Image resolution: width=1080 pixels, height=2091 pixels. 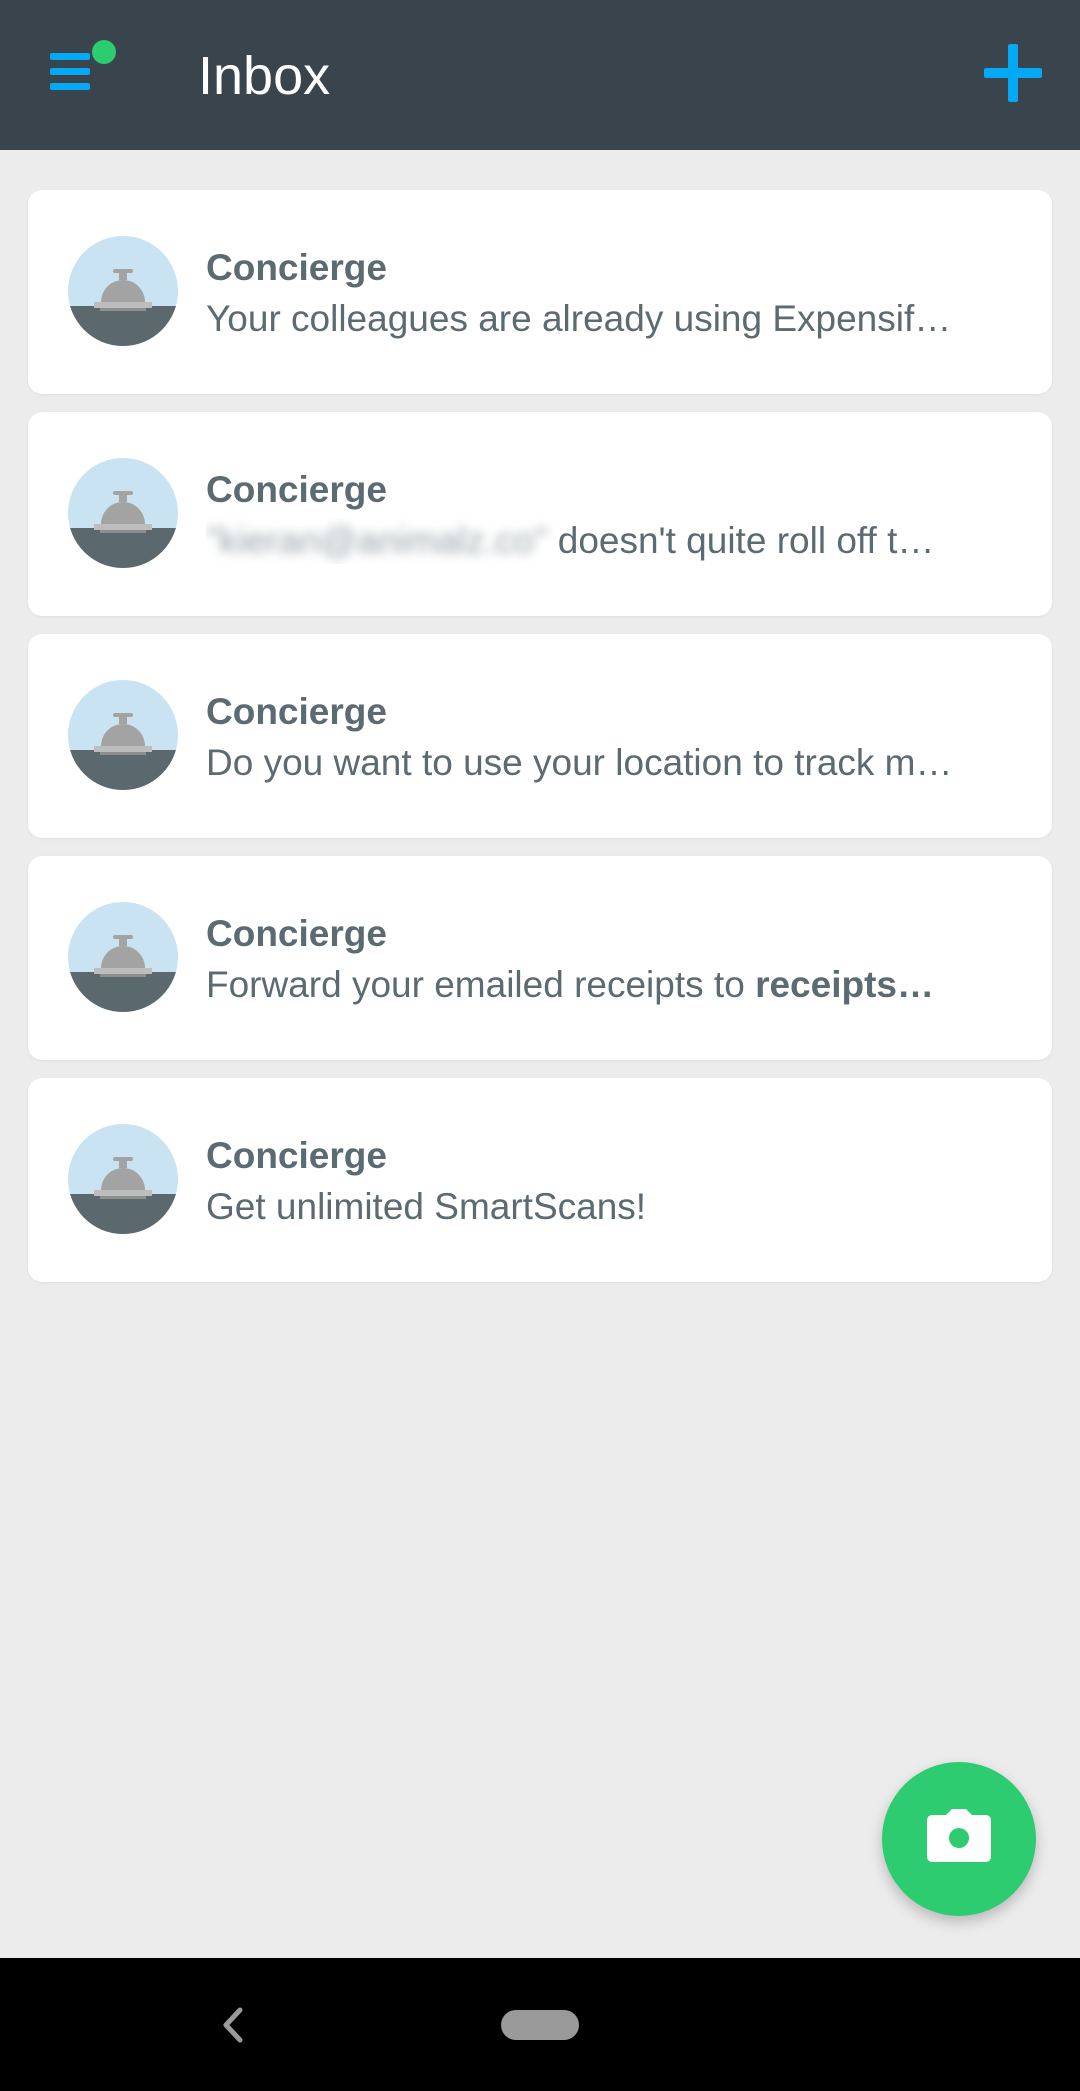 What do you see at coordinates (377, 540) in the screenshot?
I see `redacted-email: "kieran@animalz.co"` at bounding box center [377, 540].